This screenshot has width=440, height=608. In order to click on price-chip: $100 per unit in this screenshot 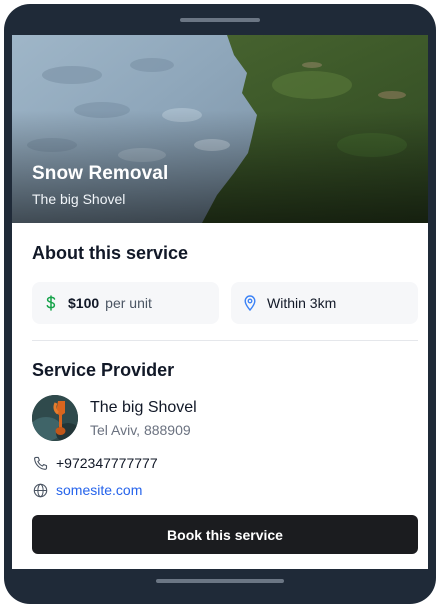, I will do `click(125, 303)`.